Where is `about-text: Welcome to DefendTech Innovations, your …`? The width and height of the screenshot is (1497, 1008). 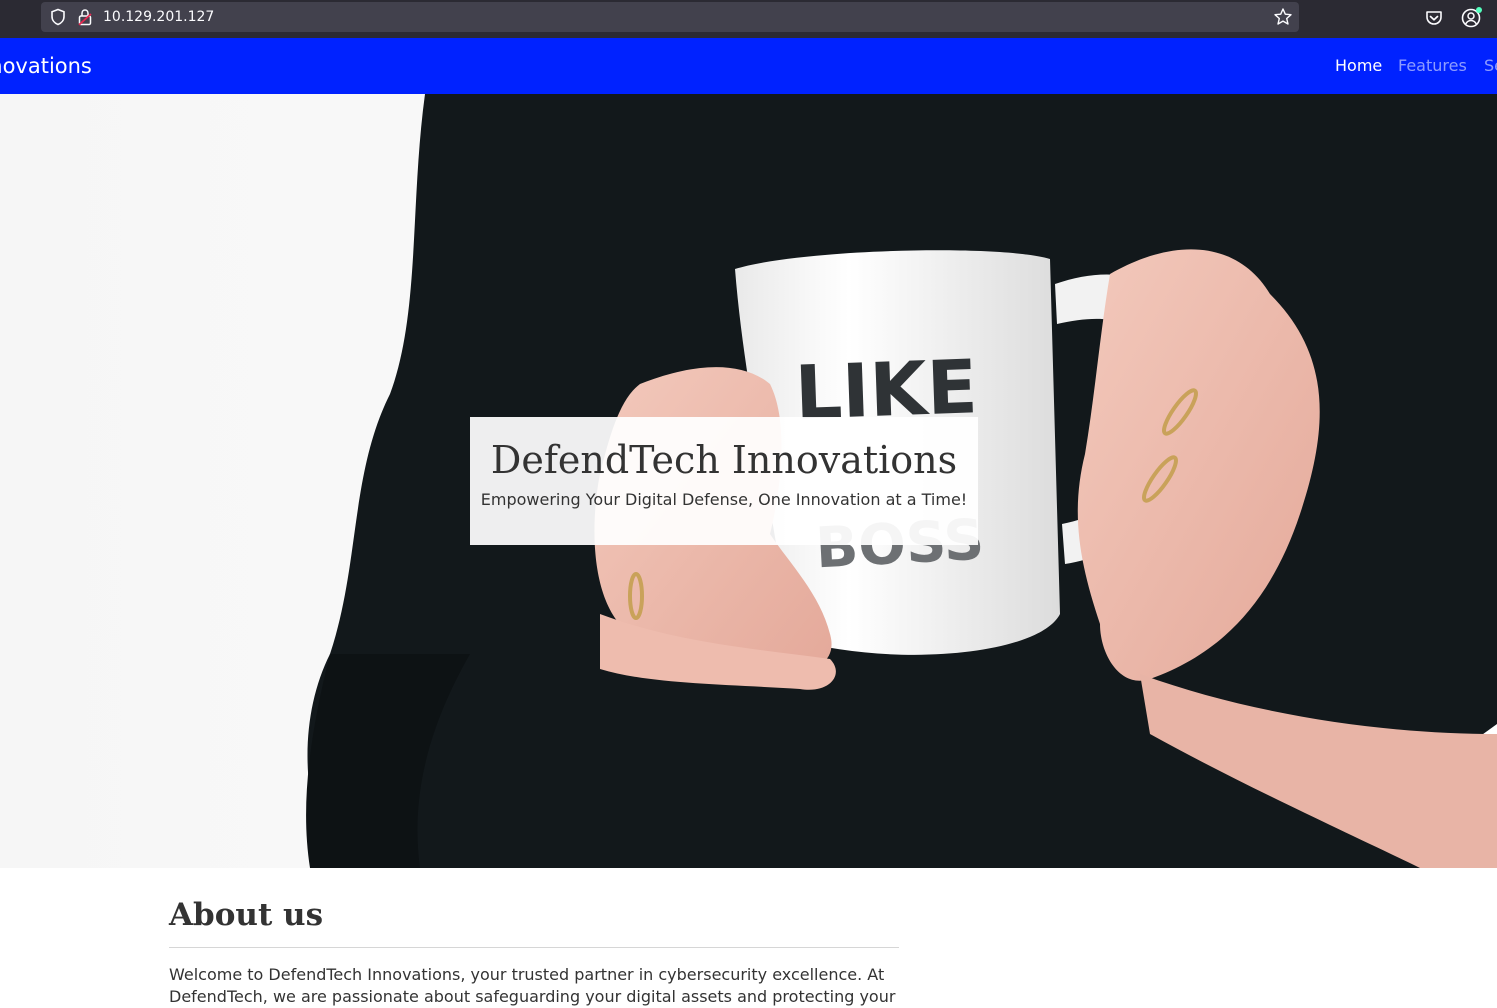 about-text: Welcome to DefendTech Innovations, your … is located at coordinates (532, 985).